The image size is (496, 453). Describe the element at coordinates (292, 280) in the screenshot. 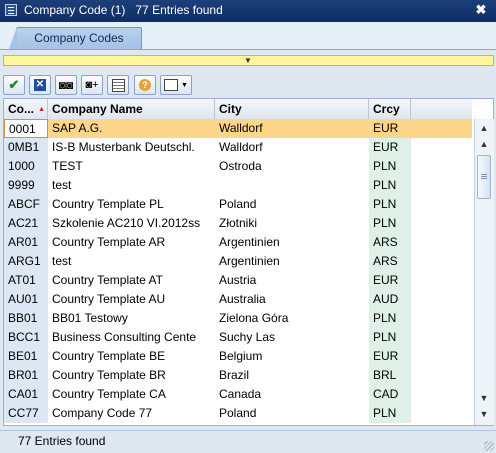

I see `cell-city: Austria` at that location.